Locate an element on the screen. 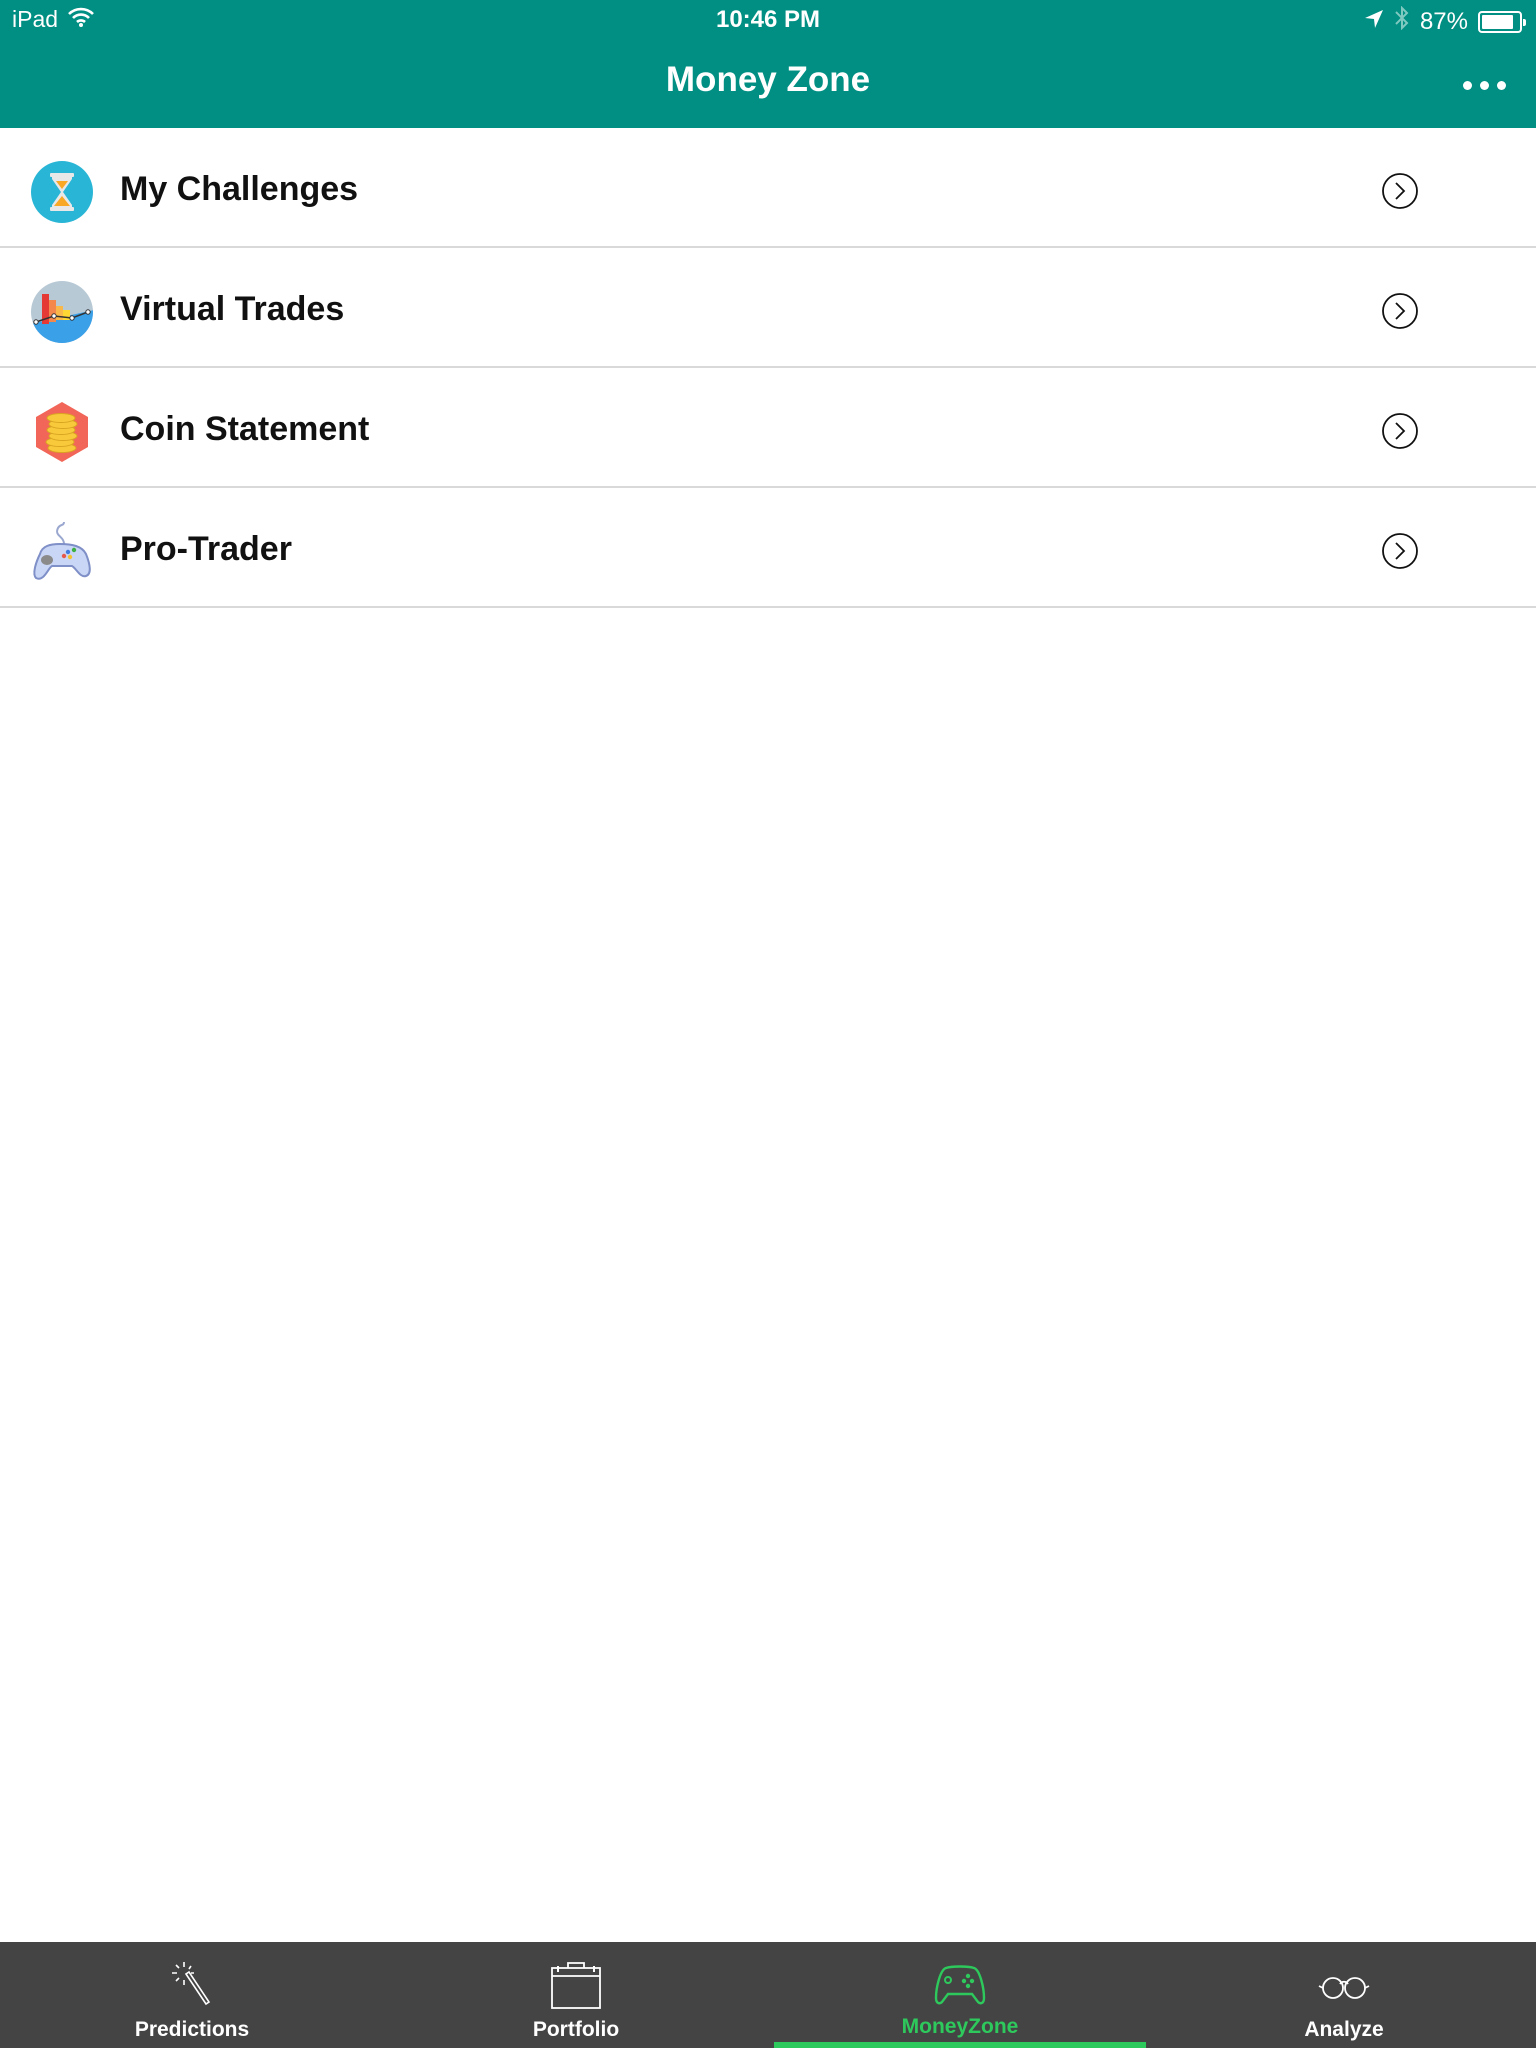 This screenshot has width=1536, height=2048. tab-label: MoneyZone is located at coordinates (960, 2026).